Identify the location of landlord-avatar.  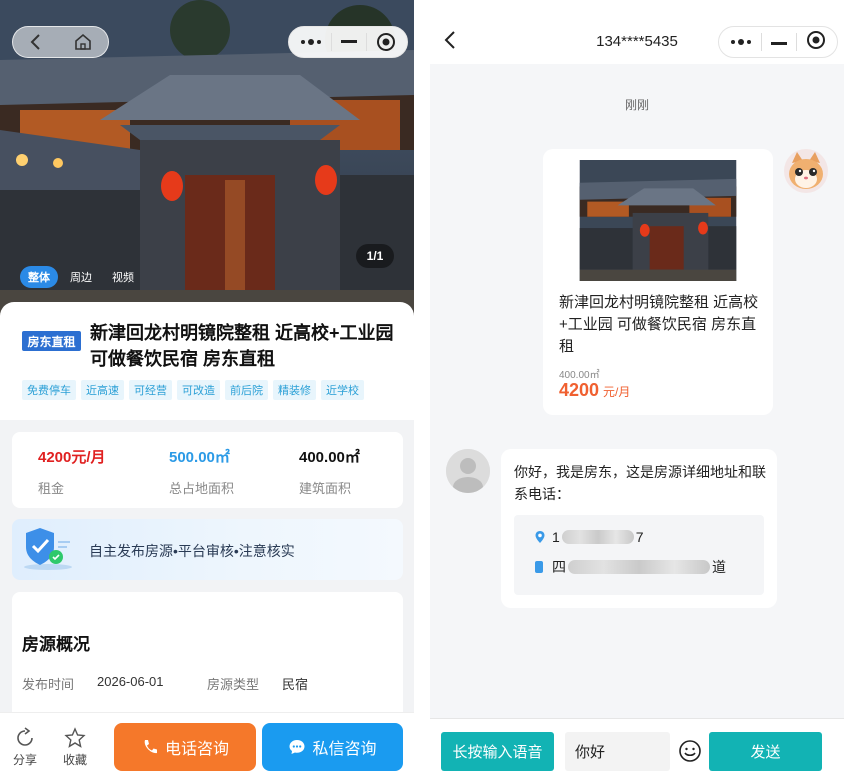
(468, 471).